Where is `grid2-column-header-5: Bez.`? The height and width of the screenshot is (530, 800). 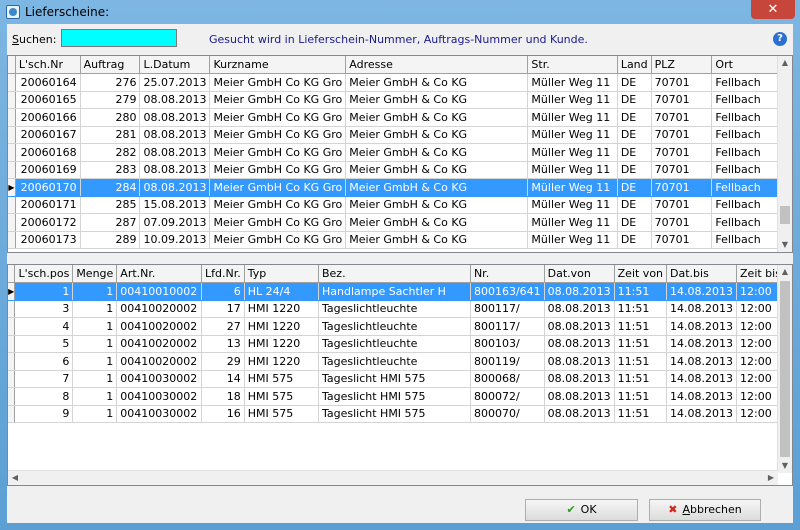
grid2-column-header-5: Bez. is located at coordinates (394, 274).